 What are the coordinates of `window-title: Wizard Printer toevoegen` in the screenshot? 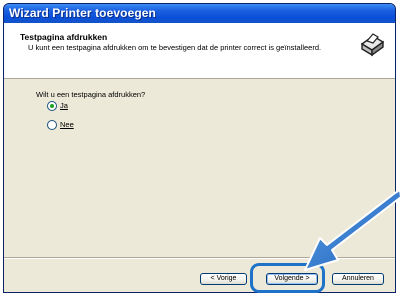 It's located at (82, 13).